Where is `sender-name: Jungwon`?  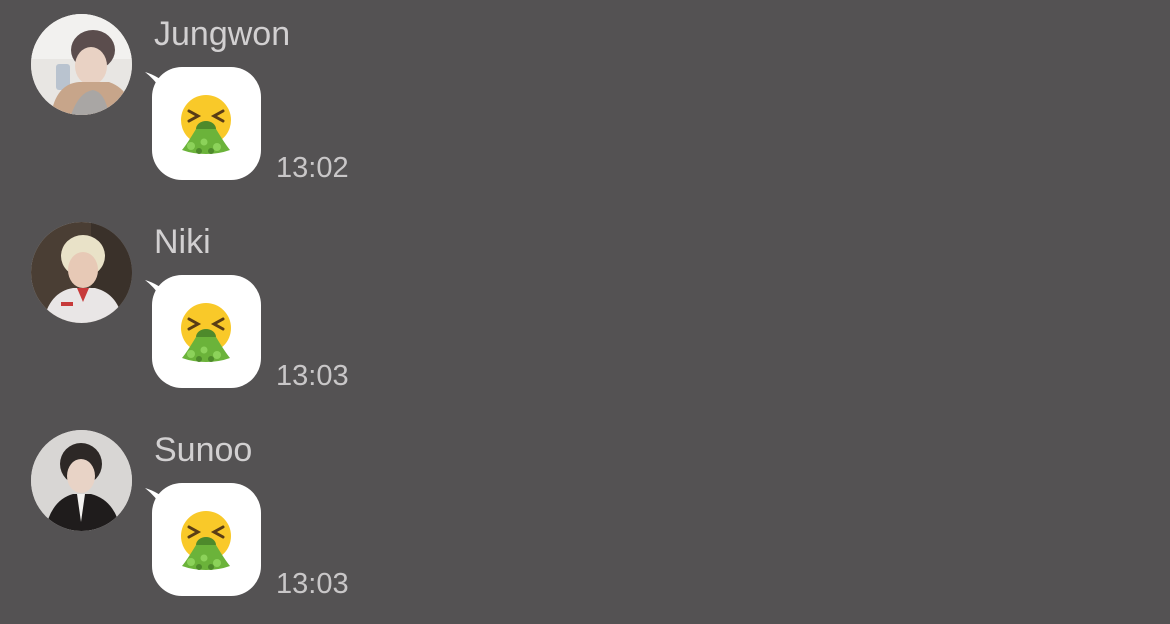 sender-name: Jungwon is located at coordinates (222, 34).